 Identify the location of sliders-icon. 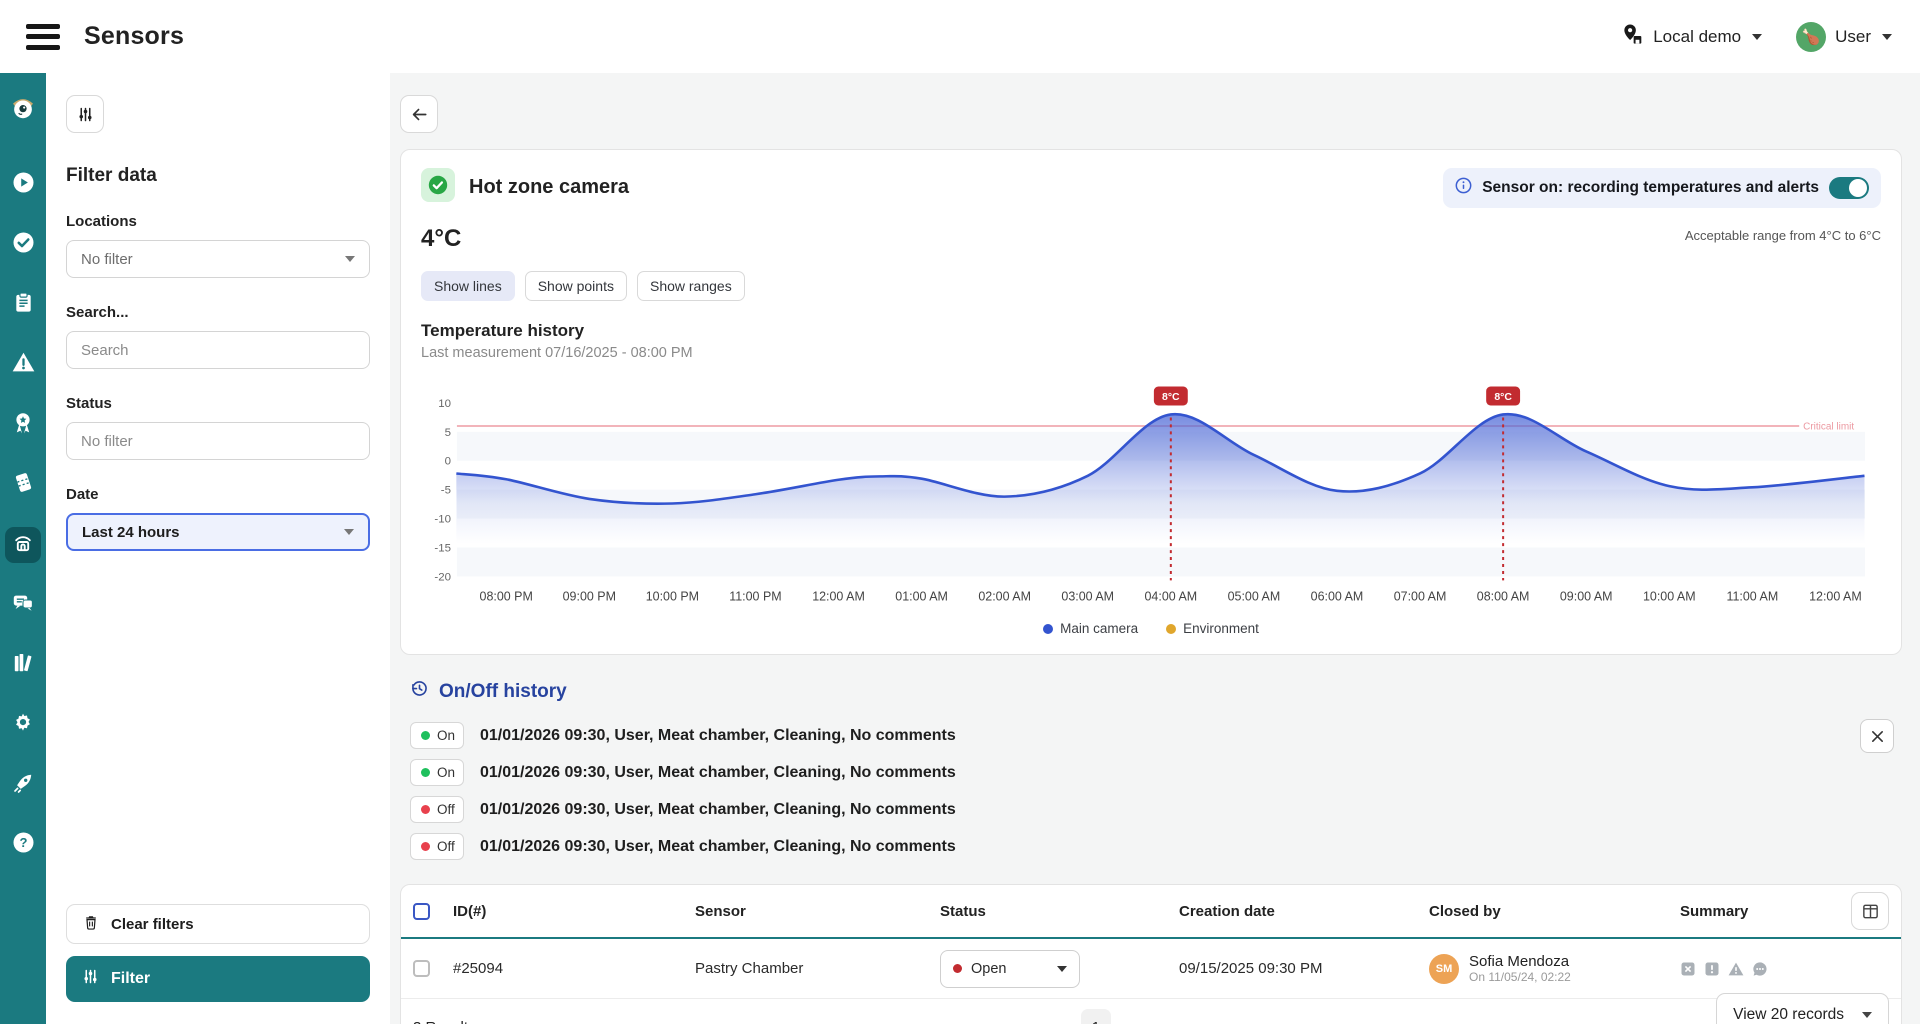
(85, 114).